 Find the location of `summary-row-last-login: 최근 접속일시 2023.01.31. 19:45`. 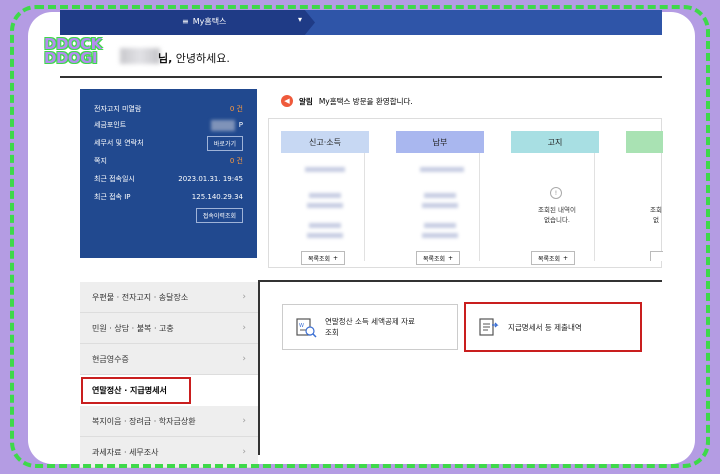

summary-row-last-login: 최근 접속일시 2023.01.31. 19:45 is located at coordinates (168, 179).